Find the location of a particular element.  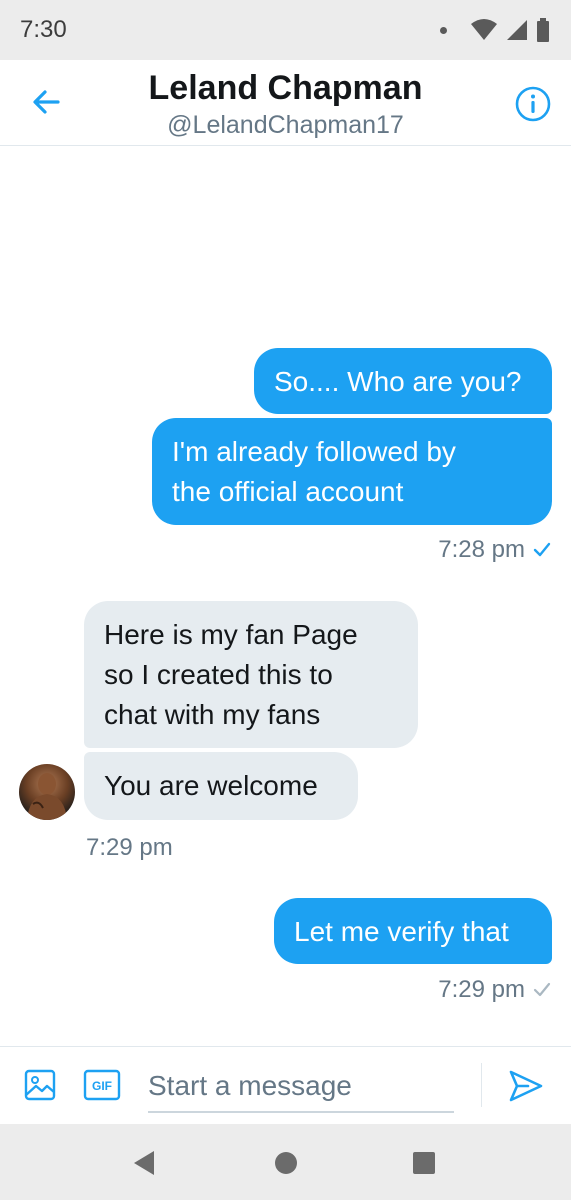

svg-text: GIF is located at coordinates (102, 1086).